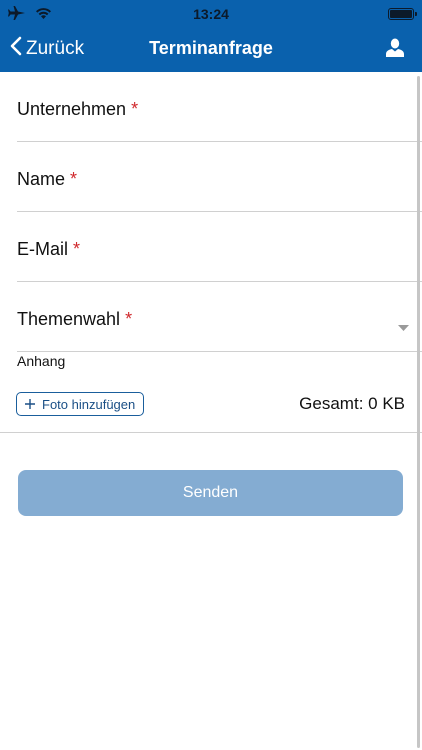 Image resolution: width=422 pixels, height=750 pixels. I want to click on field-label: Themenwahl *, so click(75, 319).